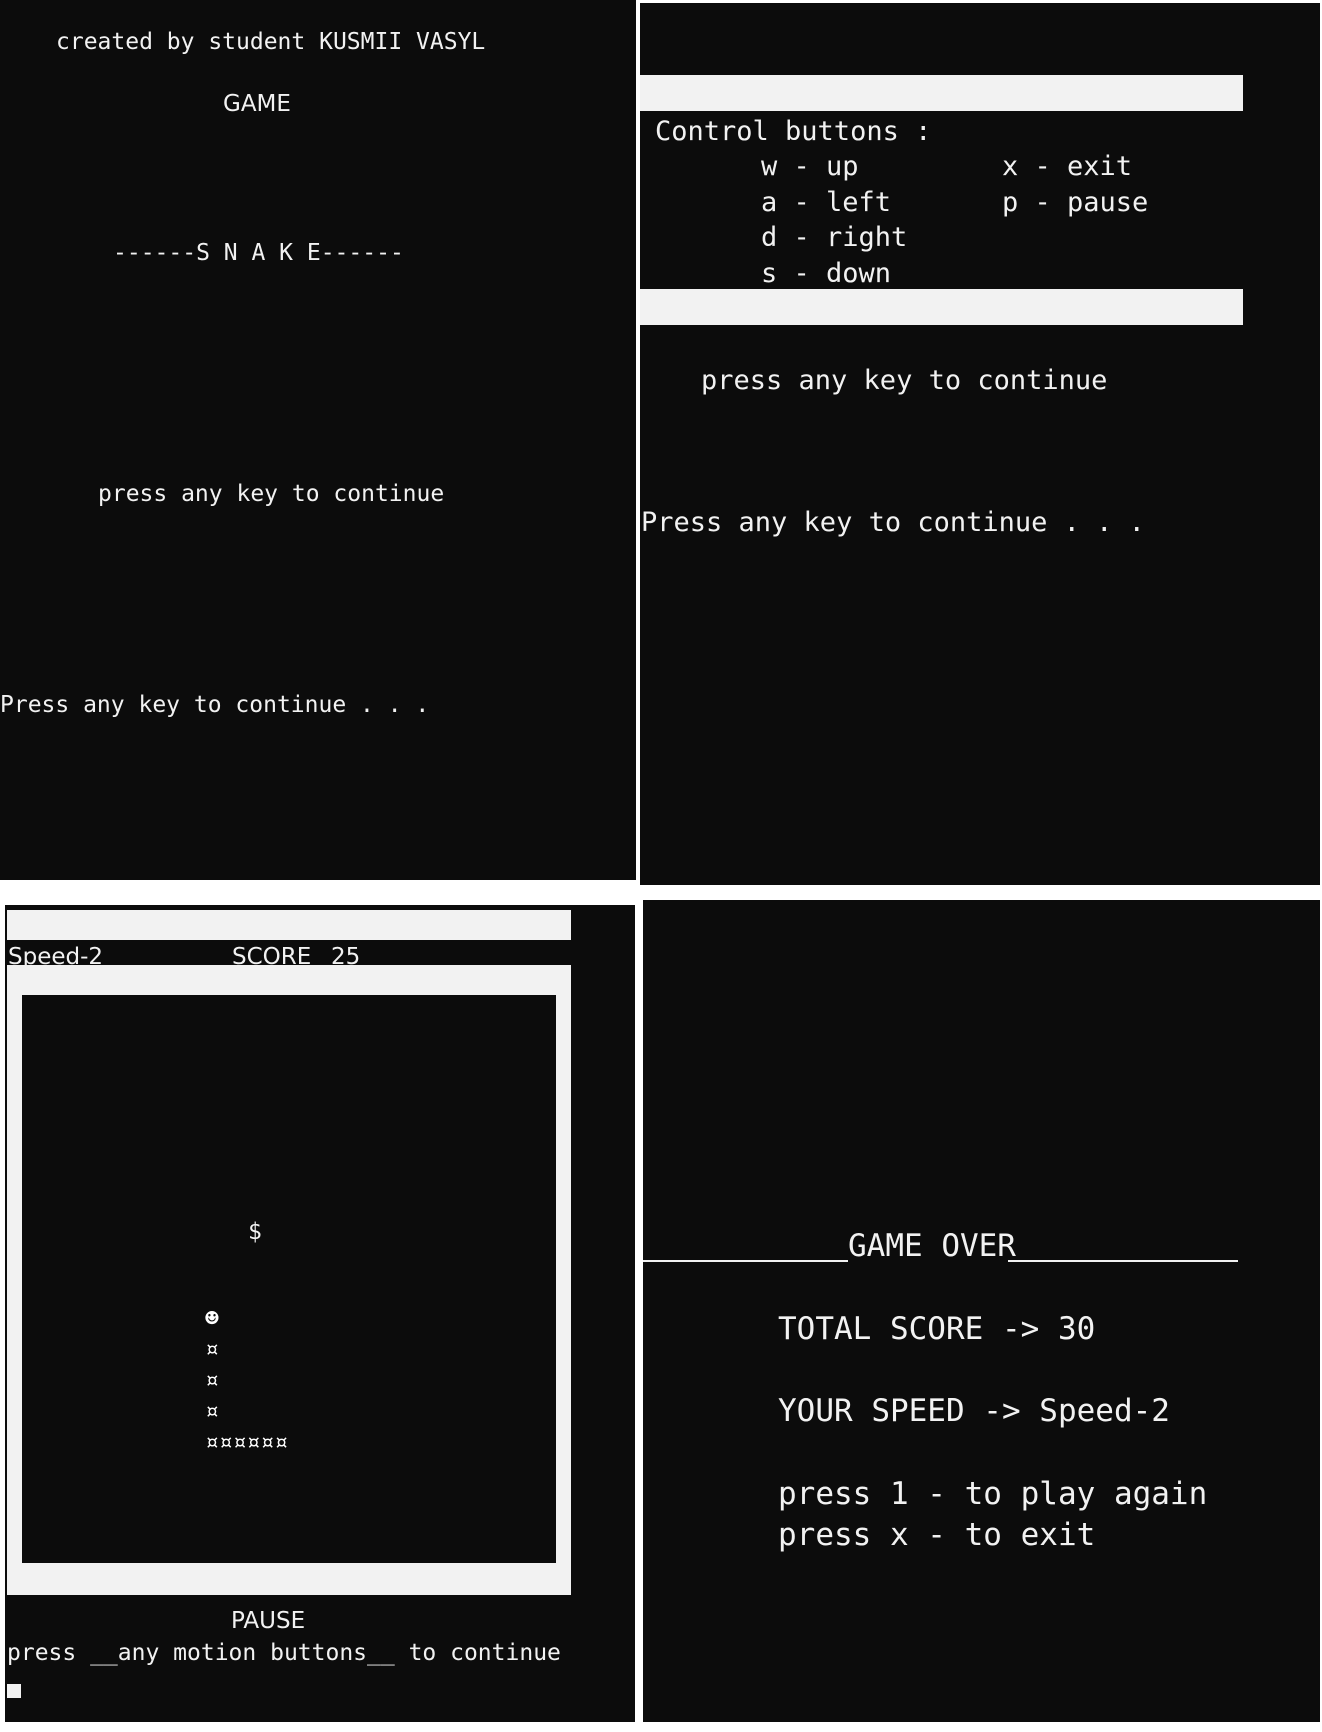 This screenshot has width=1322, height=1732. What do you see at coordinates (289, 925) in the screenshot?
I see `header-bar` at bounding box center [289, 925].